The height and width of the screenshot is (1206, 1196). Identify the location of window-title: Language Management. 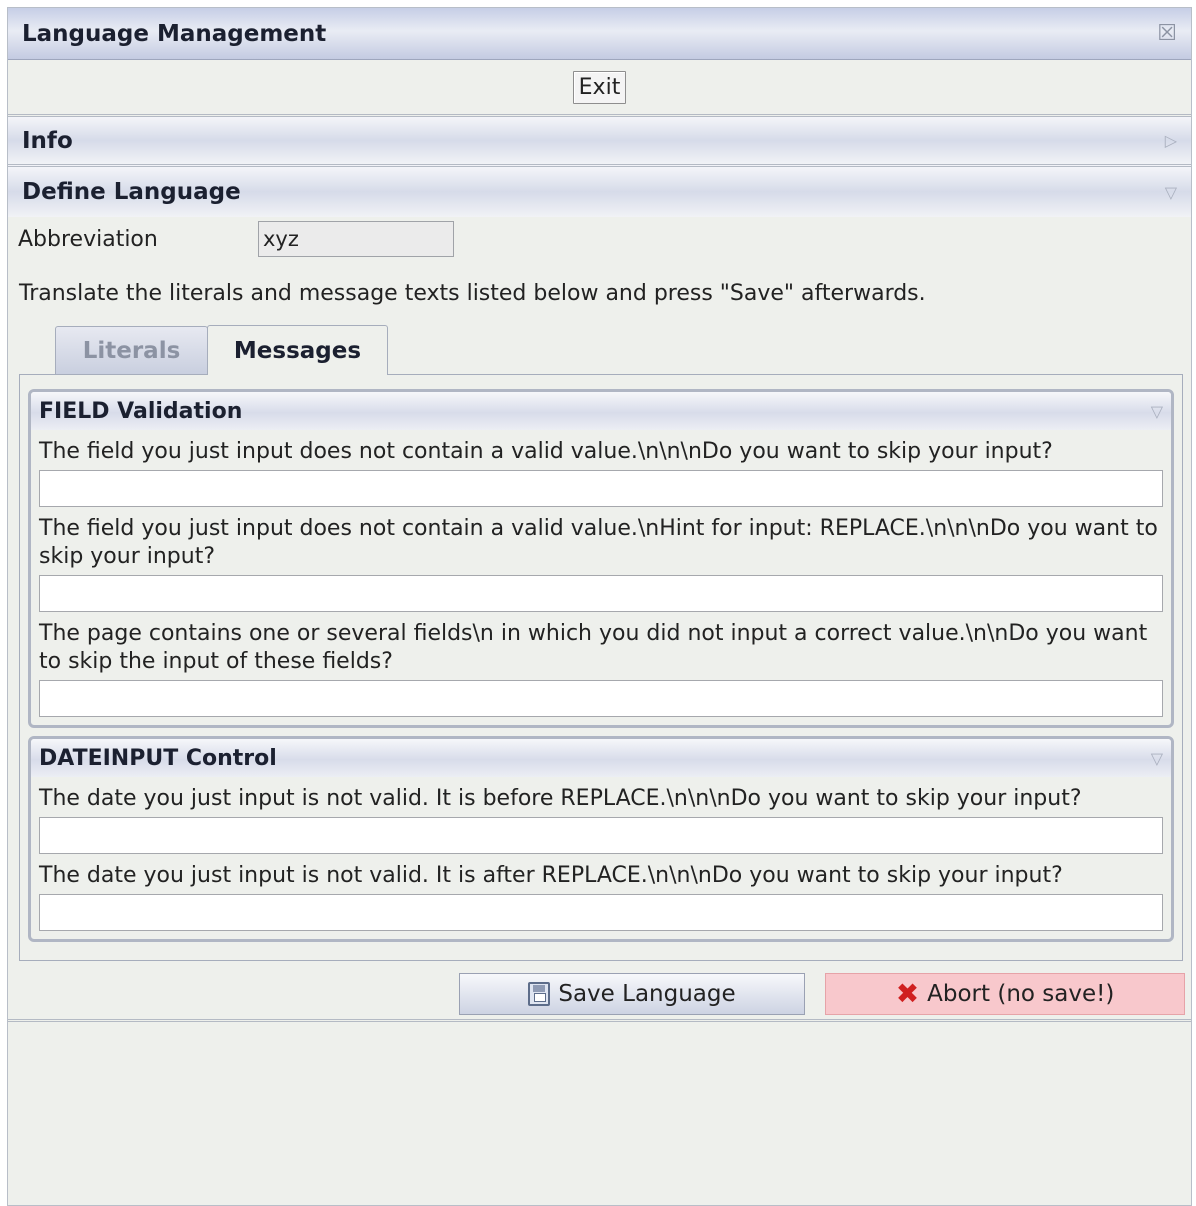
(174, 33).